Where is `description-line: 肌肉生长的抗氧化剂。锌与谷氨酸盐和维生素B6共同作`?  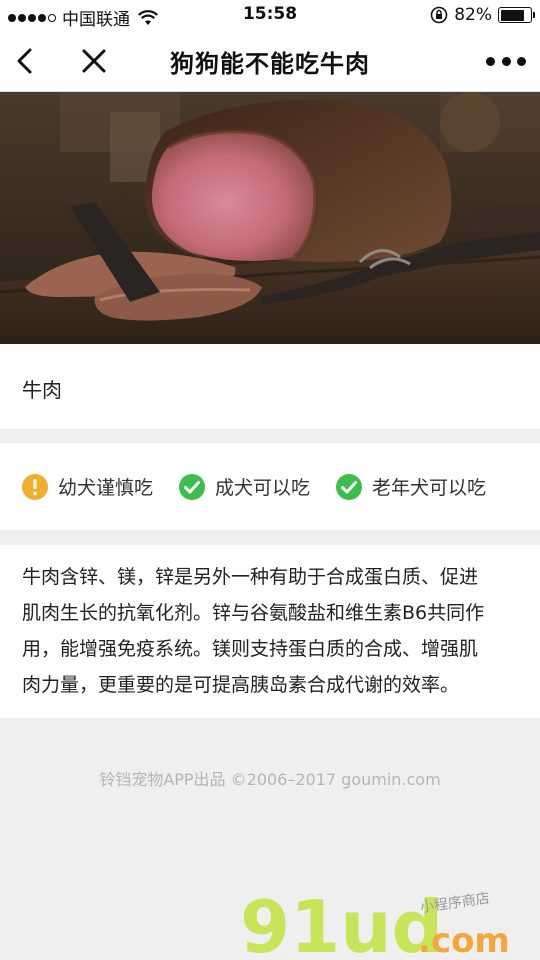
description-line: 肌肉生长的抗氧化剂。锌与谷氨酸盐和维生素B6共同作 is located at coordinates (253, 613).